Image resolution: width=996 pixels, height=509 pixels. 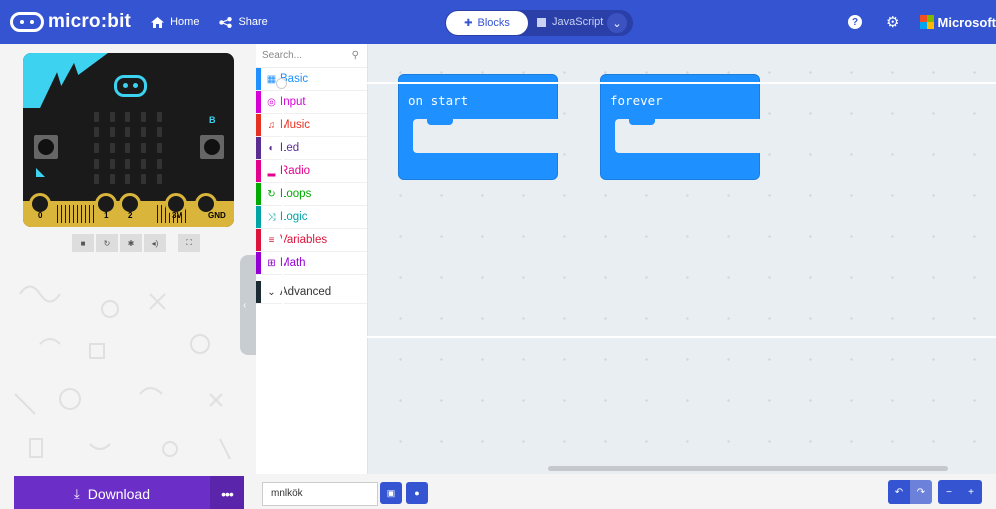 What do you see at coordinates (130, 86) in the screenshot?
I see `board-logo-icon` at bounding box center [130, 86].